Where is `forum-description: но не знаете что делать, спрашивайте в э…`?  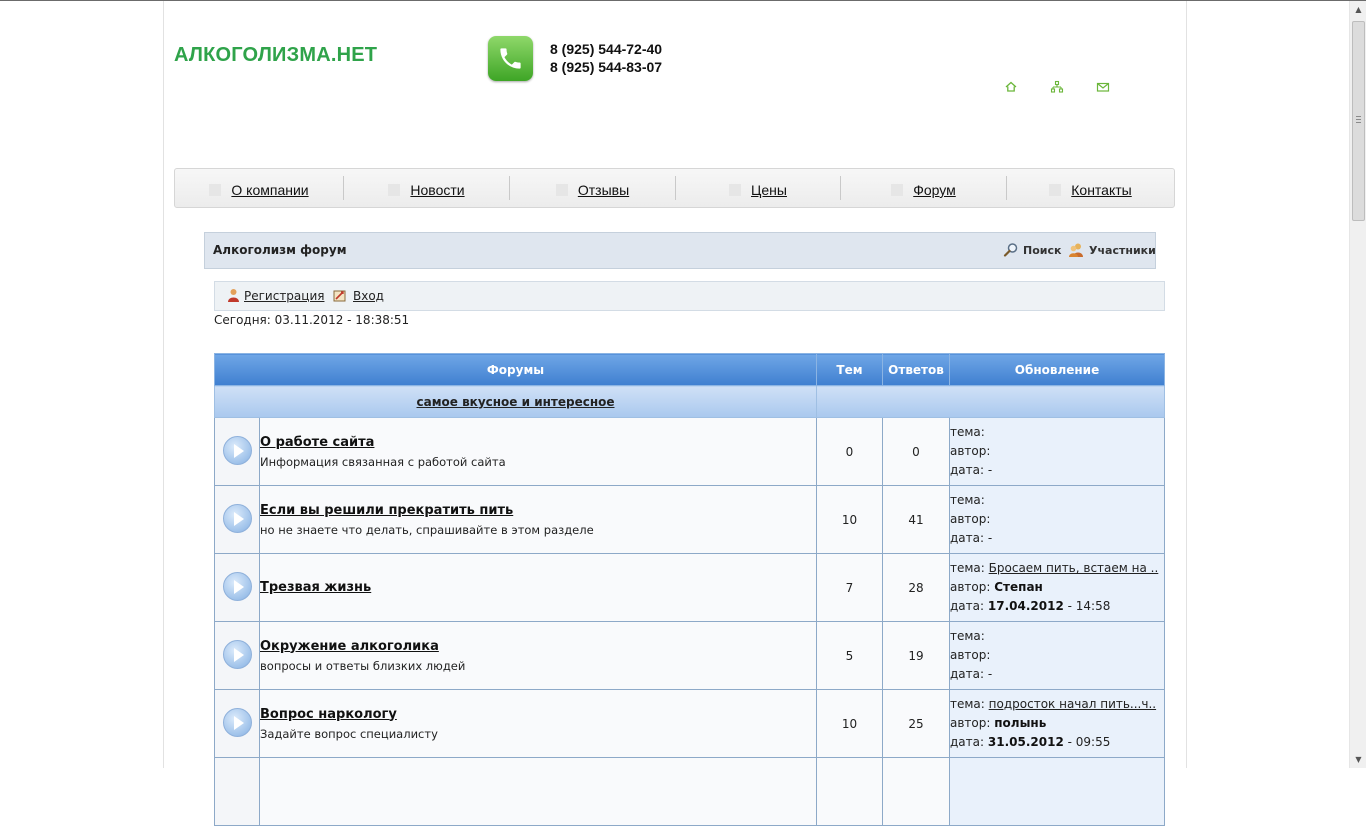 forum-description: но не знаете что делать, спрашивайте в э… is located at coordinates (427, 529).